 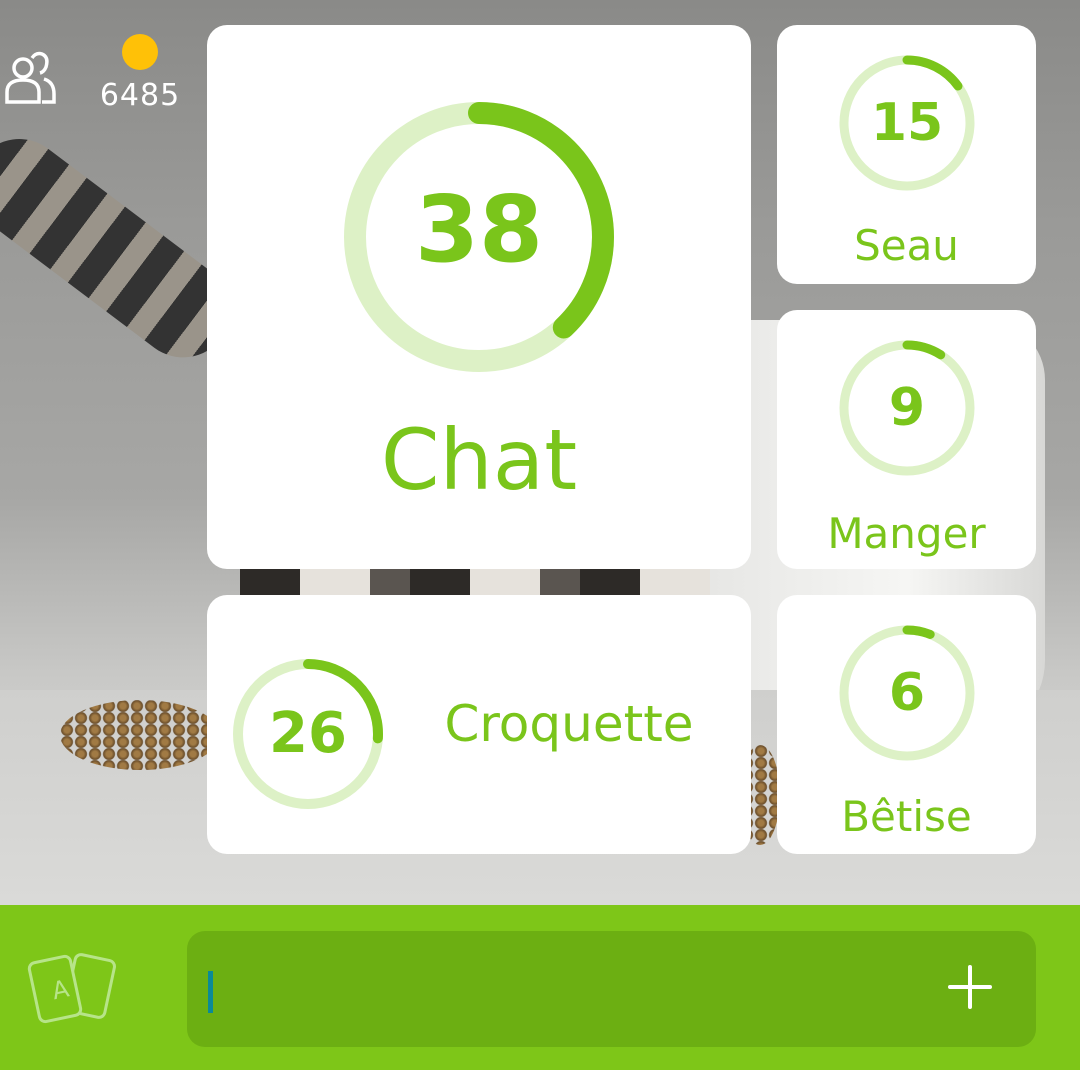 What do you see at coordinates (907, 408) in the screenshot?
I see `percent-value: 9` at bounding box center [907, 408].